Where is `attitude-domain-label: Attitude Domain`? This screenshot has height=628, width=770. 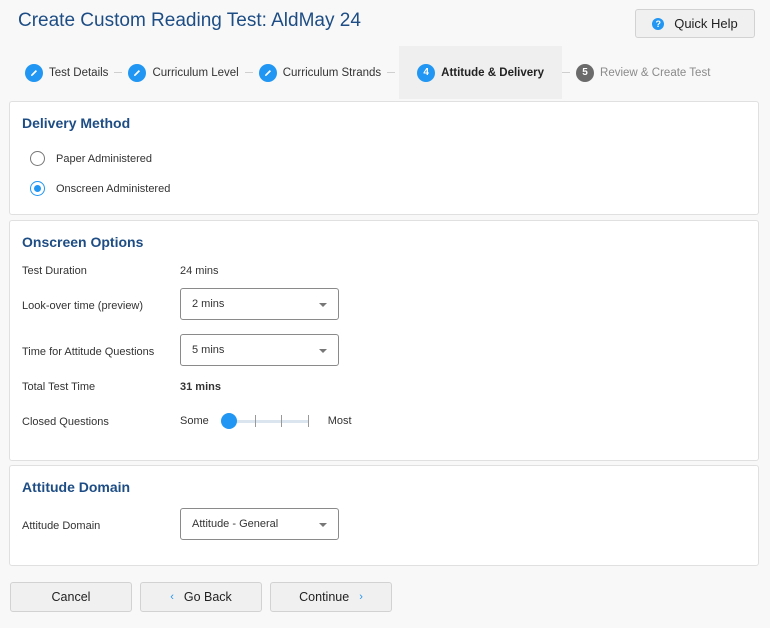 attitude-domain-label: Attitude Domain is located at coordinates (61, 526).